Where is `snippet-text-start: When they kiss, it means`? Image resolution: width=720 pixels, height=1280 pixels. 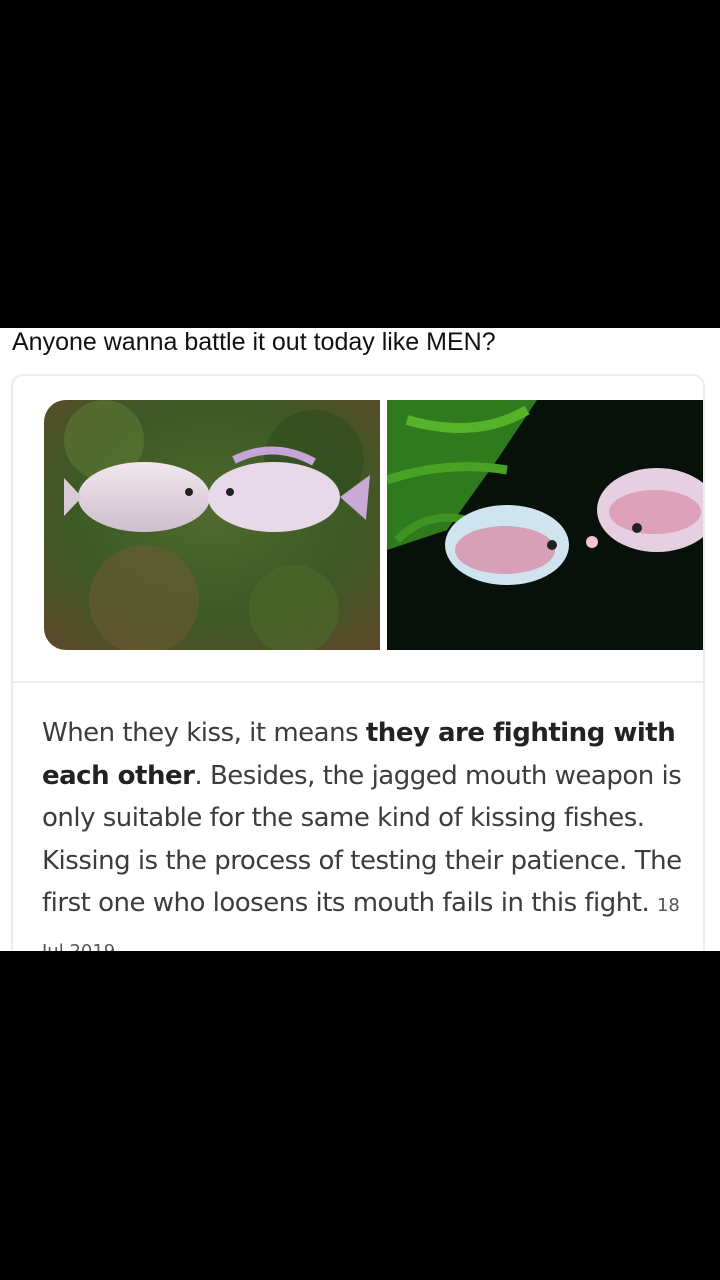 snippet-text-start: When they kiss, it means is located at coordinates (204, 733).